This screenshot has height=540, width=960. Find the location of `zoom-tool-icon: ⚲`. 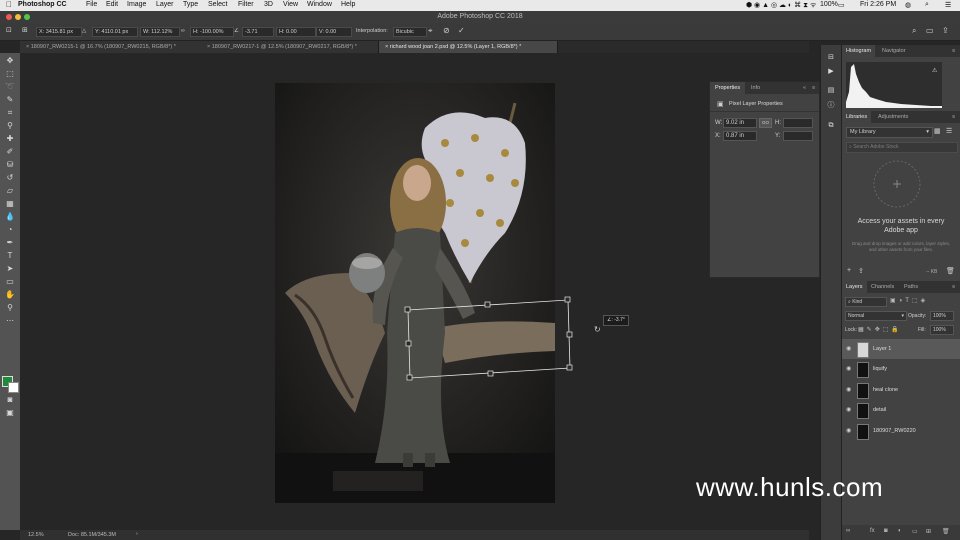

zoom-tool-icon: ⚲ is located at coordinates (10, 308).